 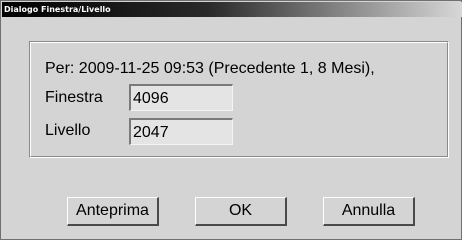 What do you see at coordinates (232, 9) in the screenshot?
I see `titlebar: Dialogo Finestra/Livello` at bounding box center [232, 9].